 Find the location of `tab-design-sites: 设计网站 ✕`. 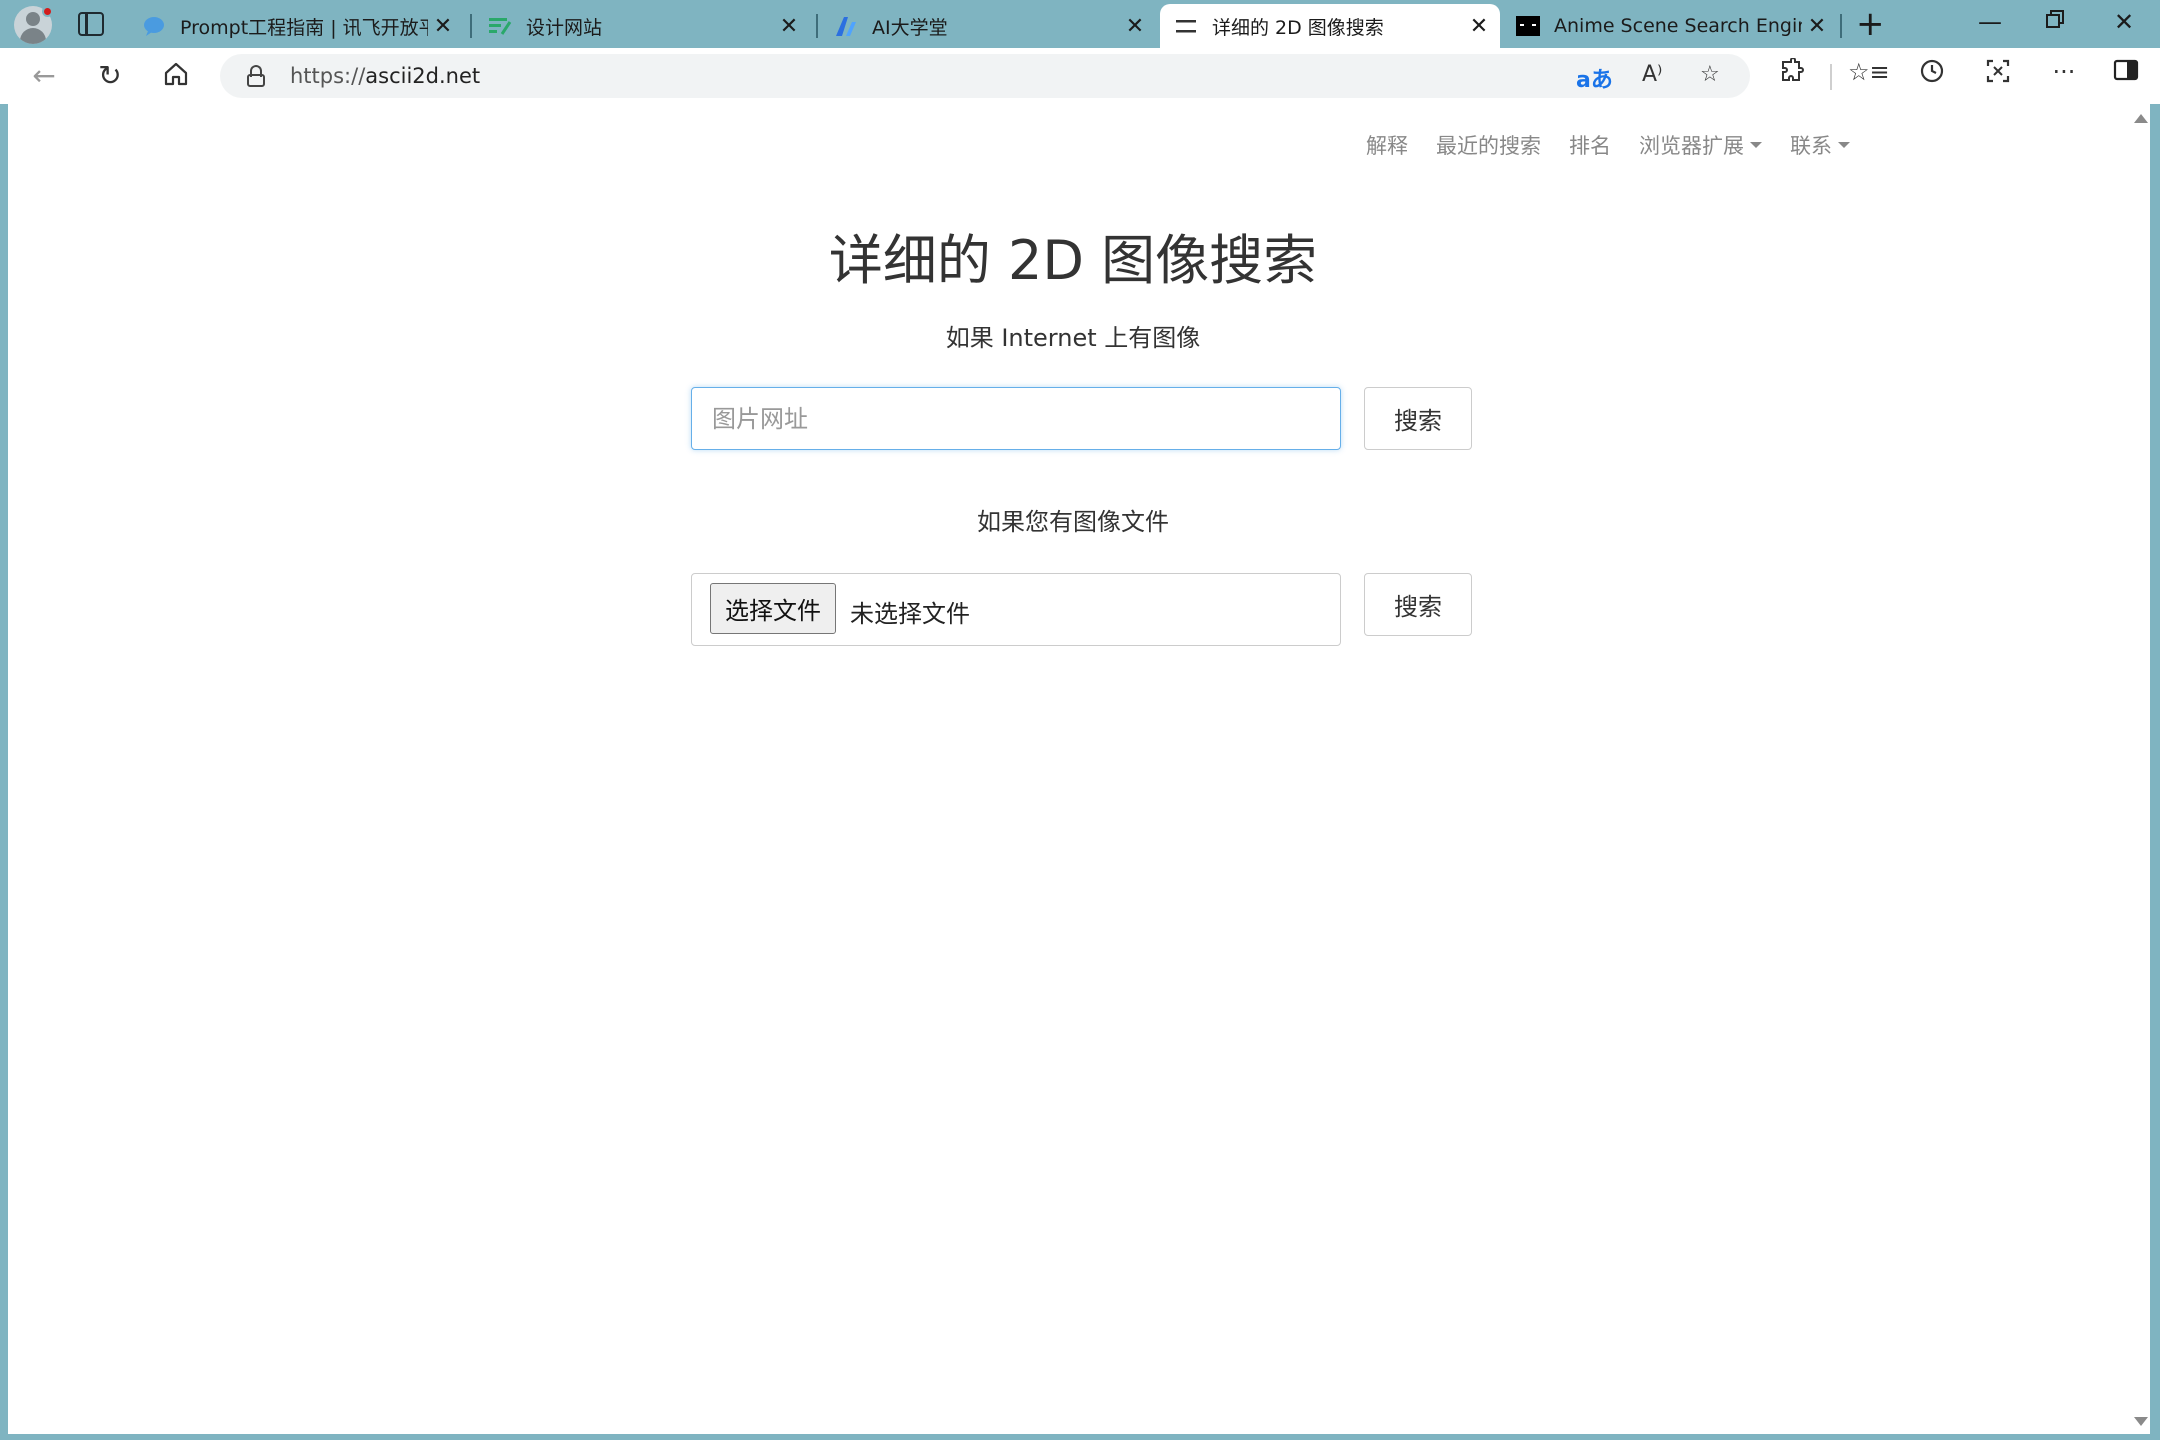

tab-design-sites: 设计网站 ✕ is located at coordinates (642, 26).